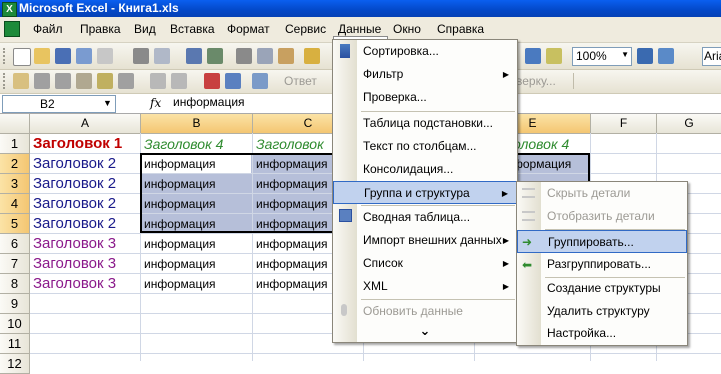 The width and height of the screenshot is (721, 374). Describe the element at coordinates (460, 29) in the screenshot. I see `menu-help: Справка` at that location.